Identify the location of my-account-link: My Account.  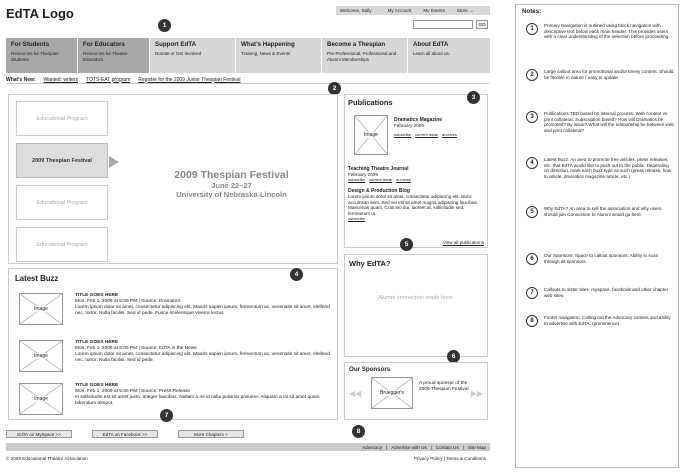
(400, 10).